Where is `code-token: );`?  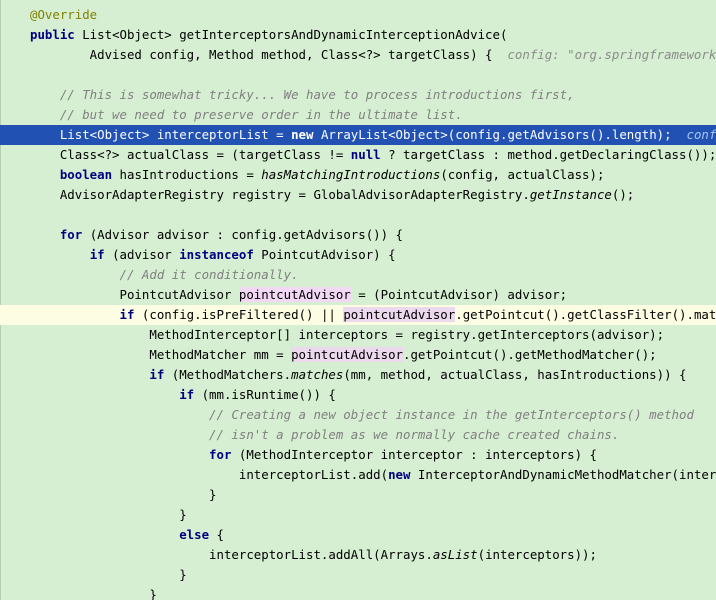
code-token: ); is located at coordinates (671, 134).